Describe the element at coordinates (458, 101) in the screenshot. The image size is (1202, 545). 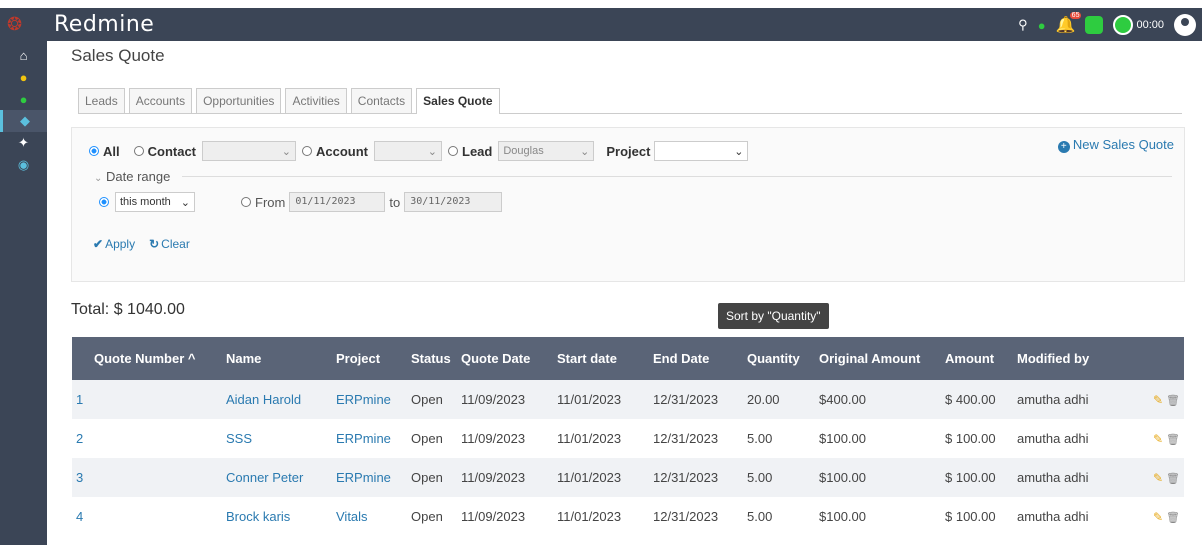
I see `tab-sales-quote: Sales Quote` at that location.